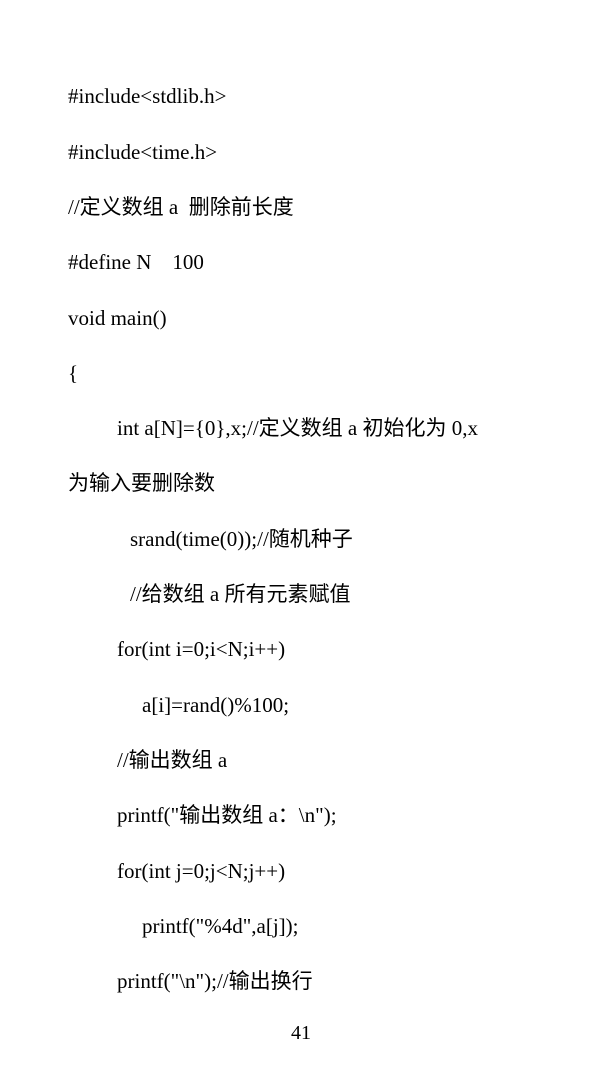 The width and height of the screenshot is (602, 1071). What do you see at coordinates (141, 483) in the screenshot?
I see `code-line-array-declaration-wrap: 为输入要删除数` at bounding box center [141, 483].